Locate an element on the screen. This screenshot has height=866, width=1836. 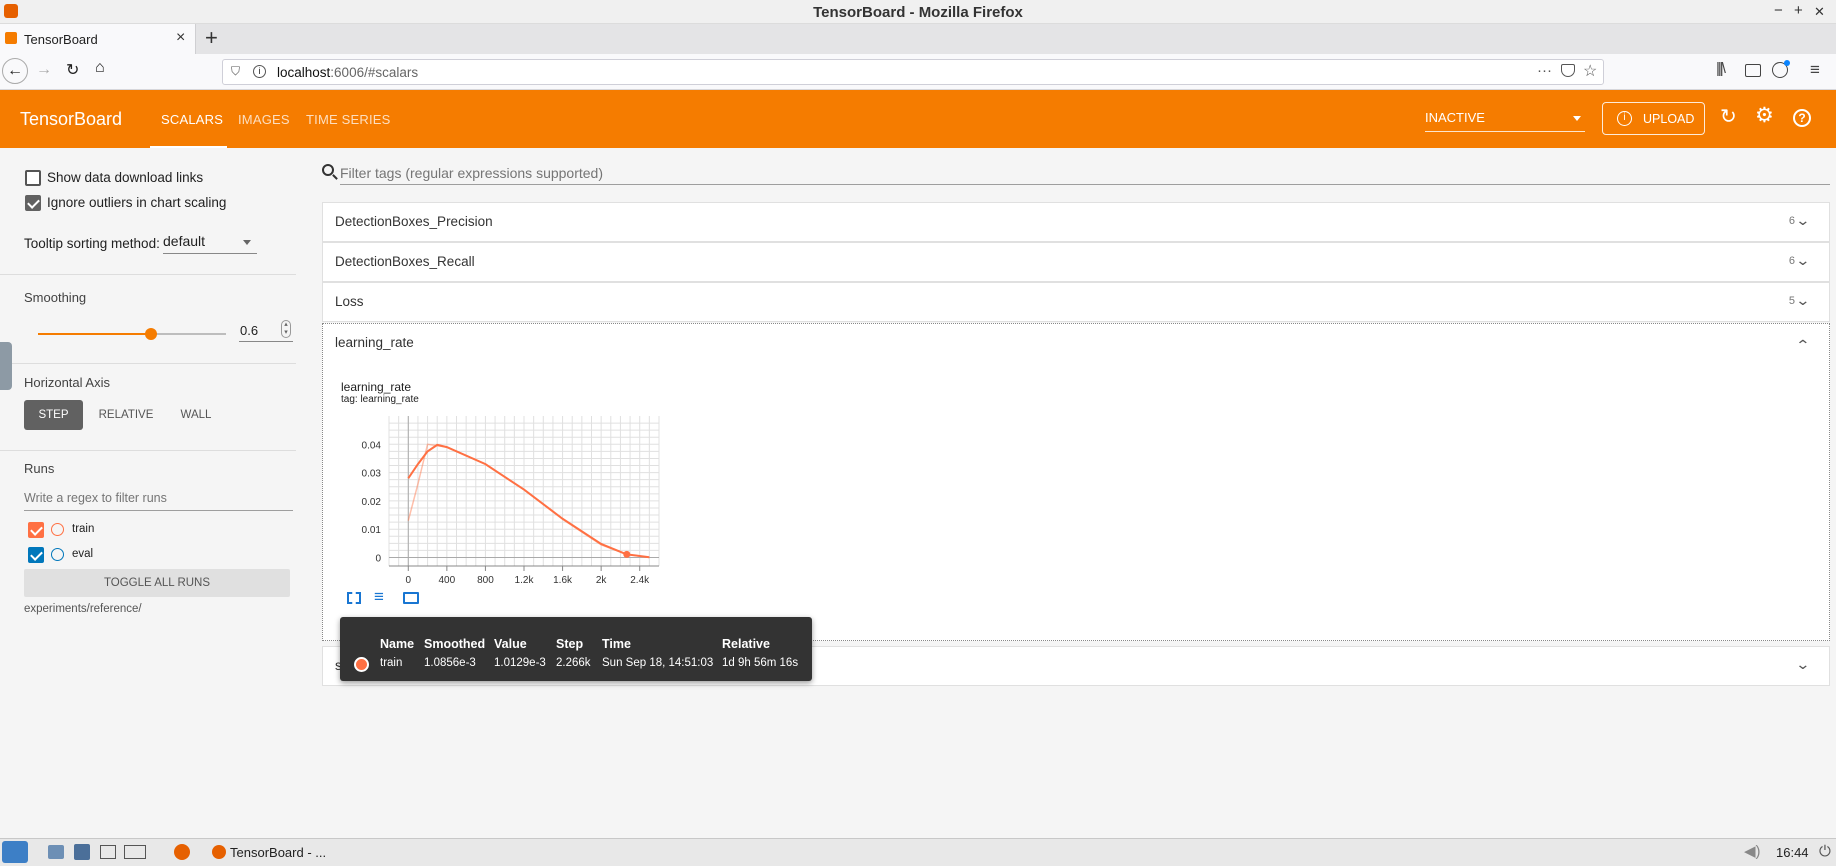
axis-step-label: STEP is located at coordinates (53, 415).